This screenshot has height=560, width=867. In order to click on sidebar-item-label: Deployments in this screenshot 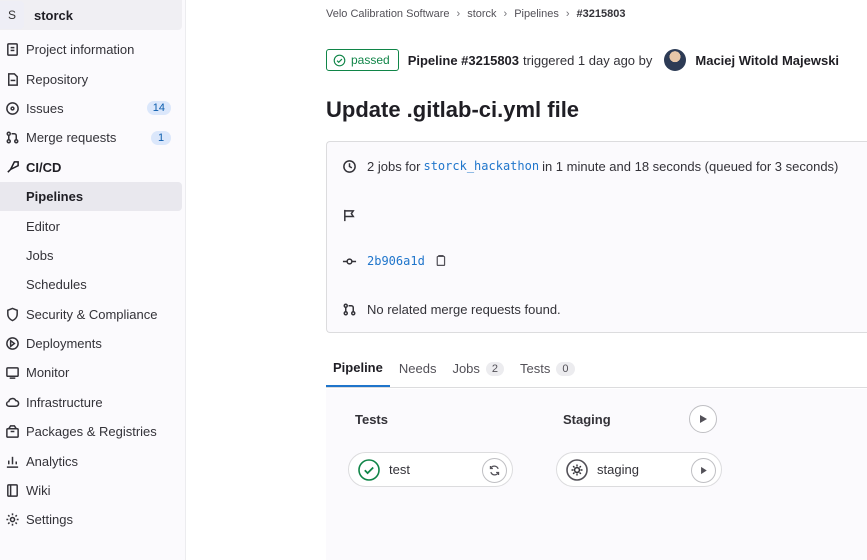, I will do `click(64, 344)`.